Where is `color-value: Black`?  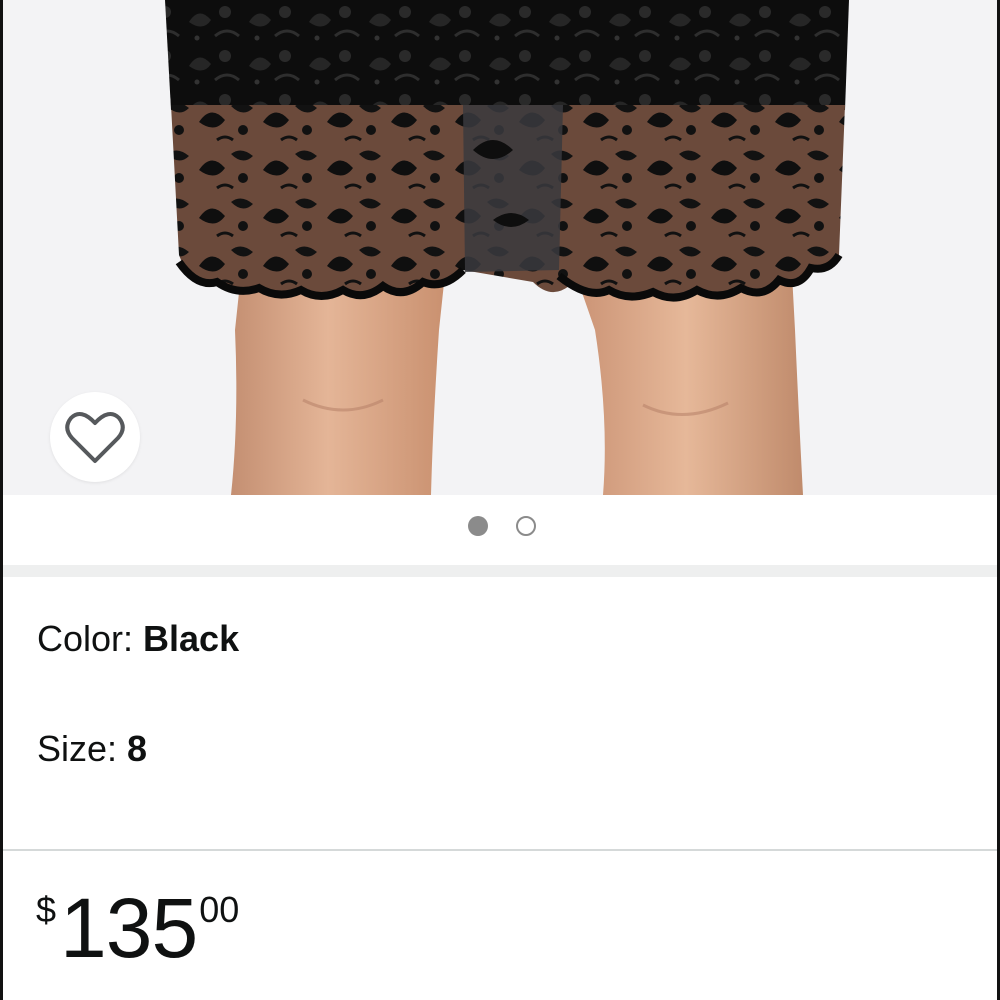 color-value: Black is located at coordinates (191, 638).